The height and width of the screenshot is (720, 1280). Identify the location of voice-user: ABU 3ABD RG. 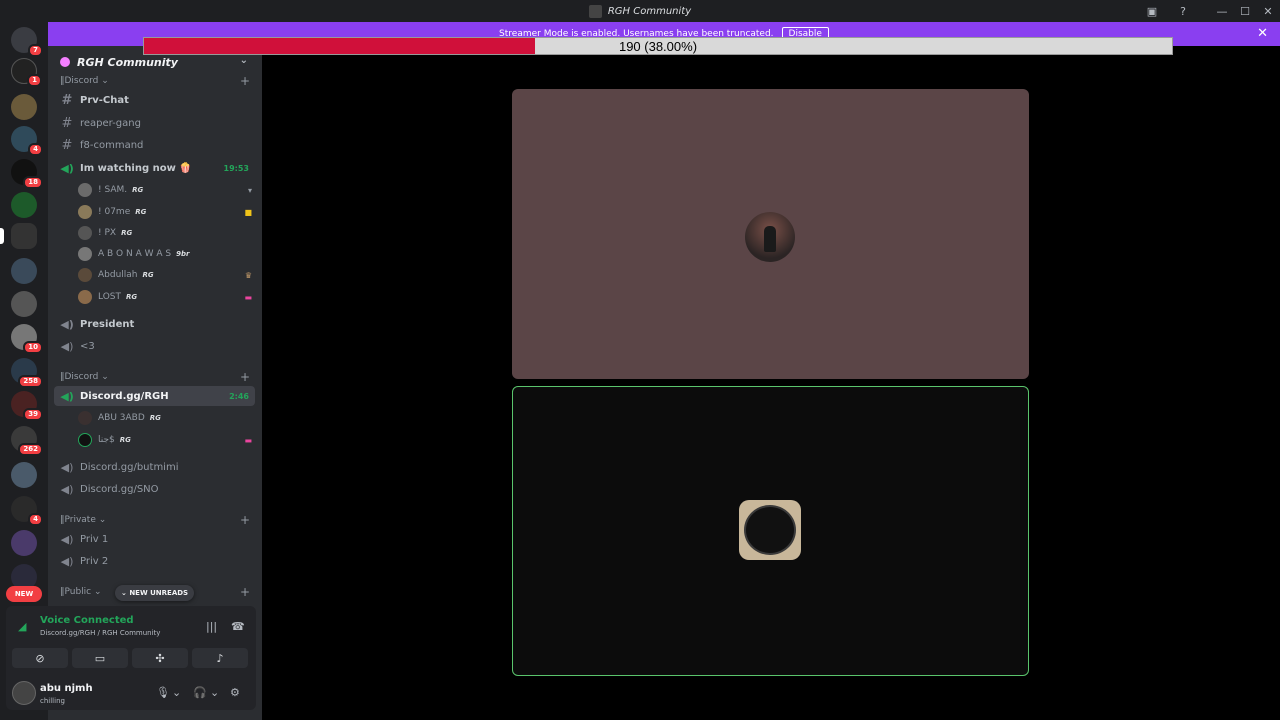
(168, 418).